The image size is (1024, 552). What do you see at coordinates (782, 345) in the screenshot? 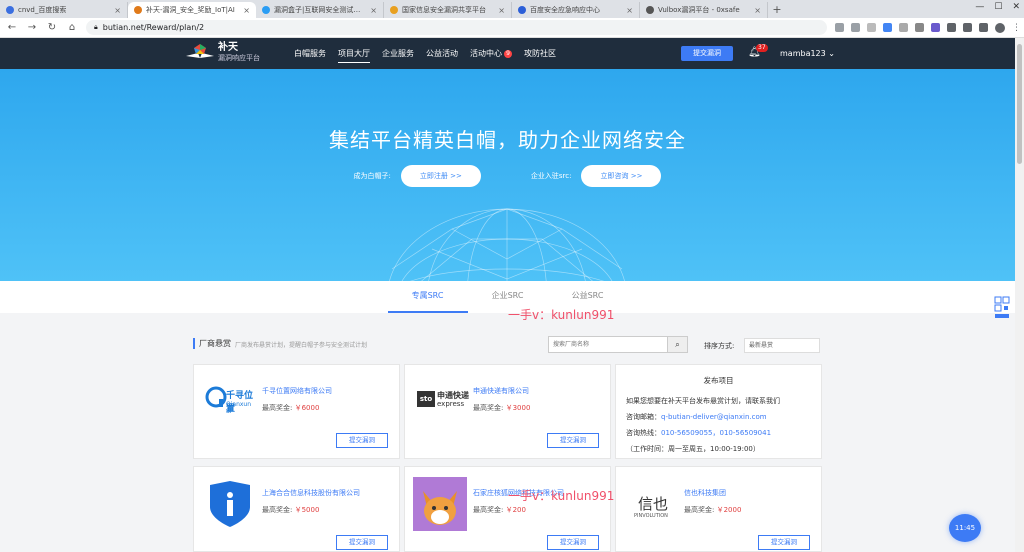
I see `sort-select: 最新悬赏` at bounding box center [782, 345].